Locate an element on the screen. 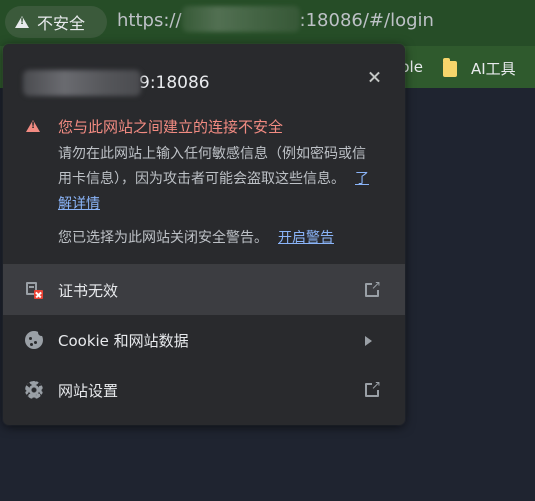  cookies-row: Cookie 和网站数据 is located at coordinates (204, 340).